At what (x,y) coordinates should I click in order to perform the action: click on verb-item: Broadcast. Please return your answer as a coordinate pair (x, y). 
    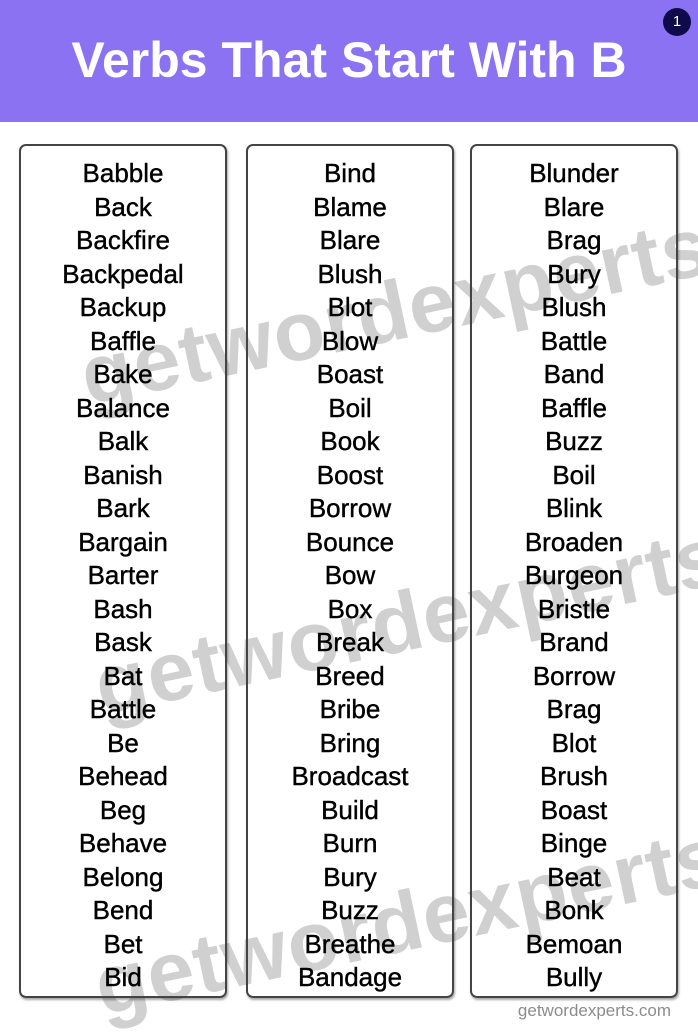
    Looking at the image, I should click on (350, 776).